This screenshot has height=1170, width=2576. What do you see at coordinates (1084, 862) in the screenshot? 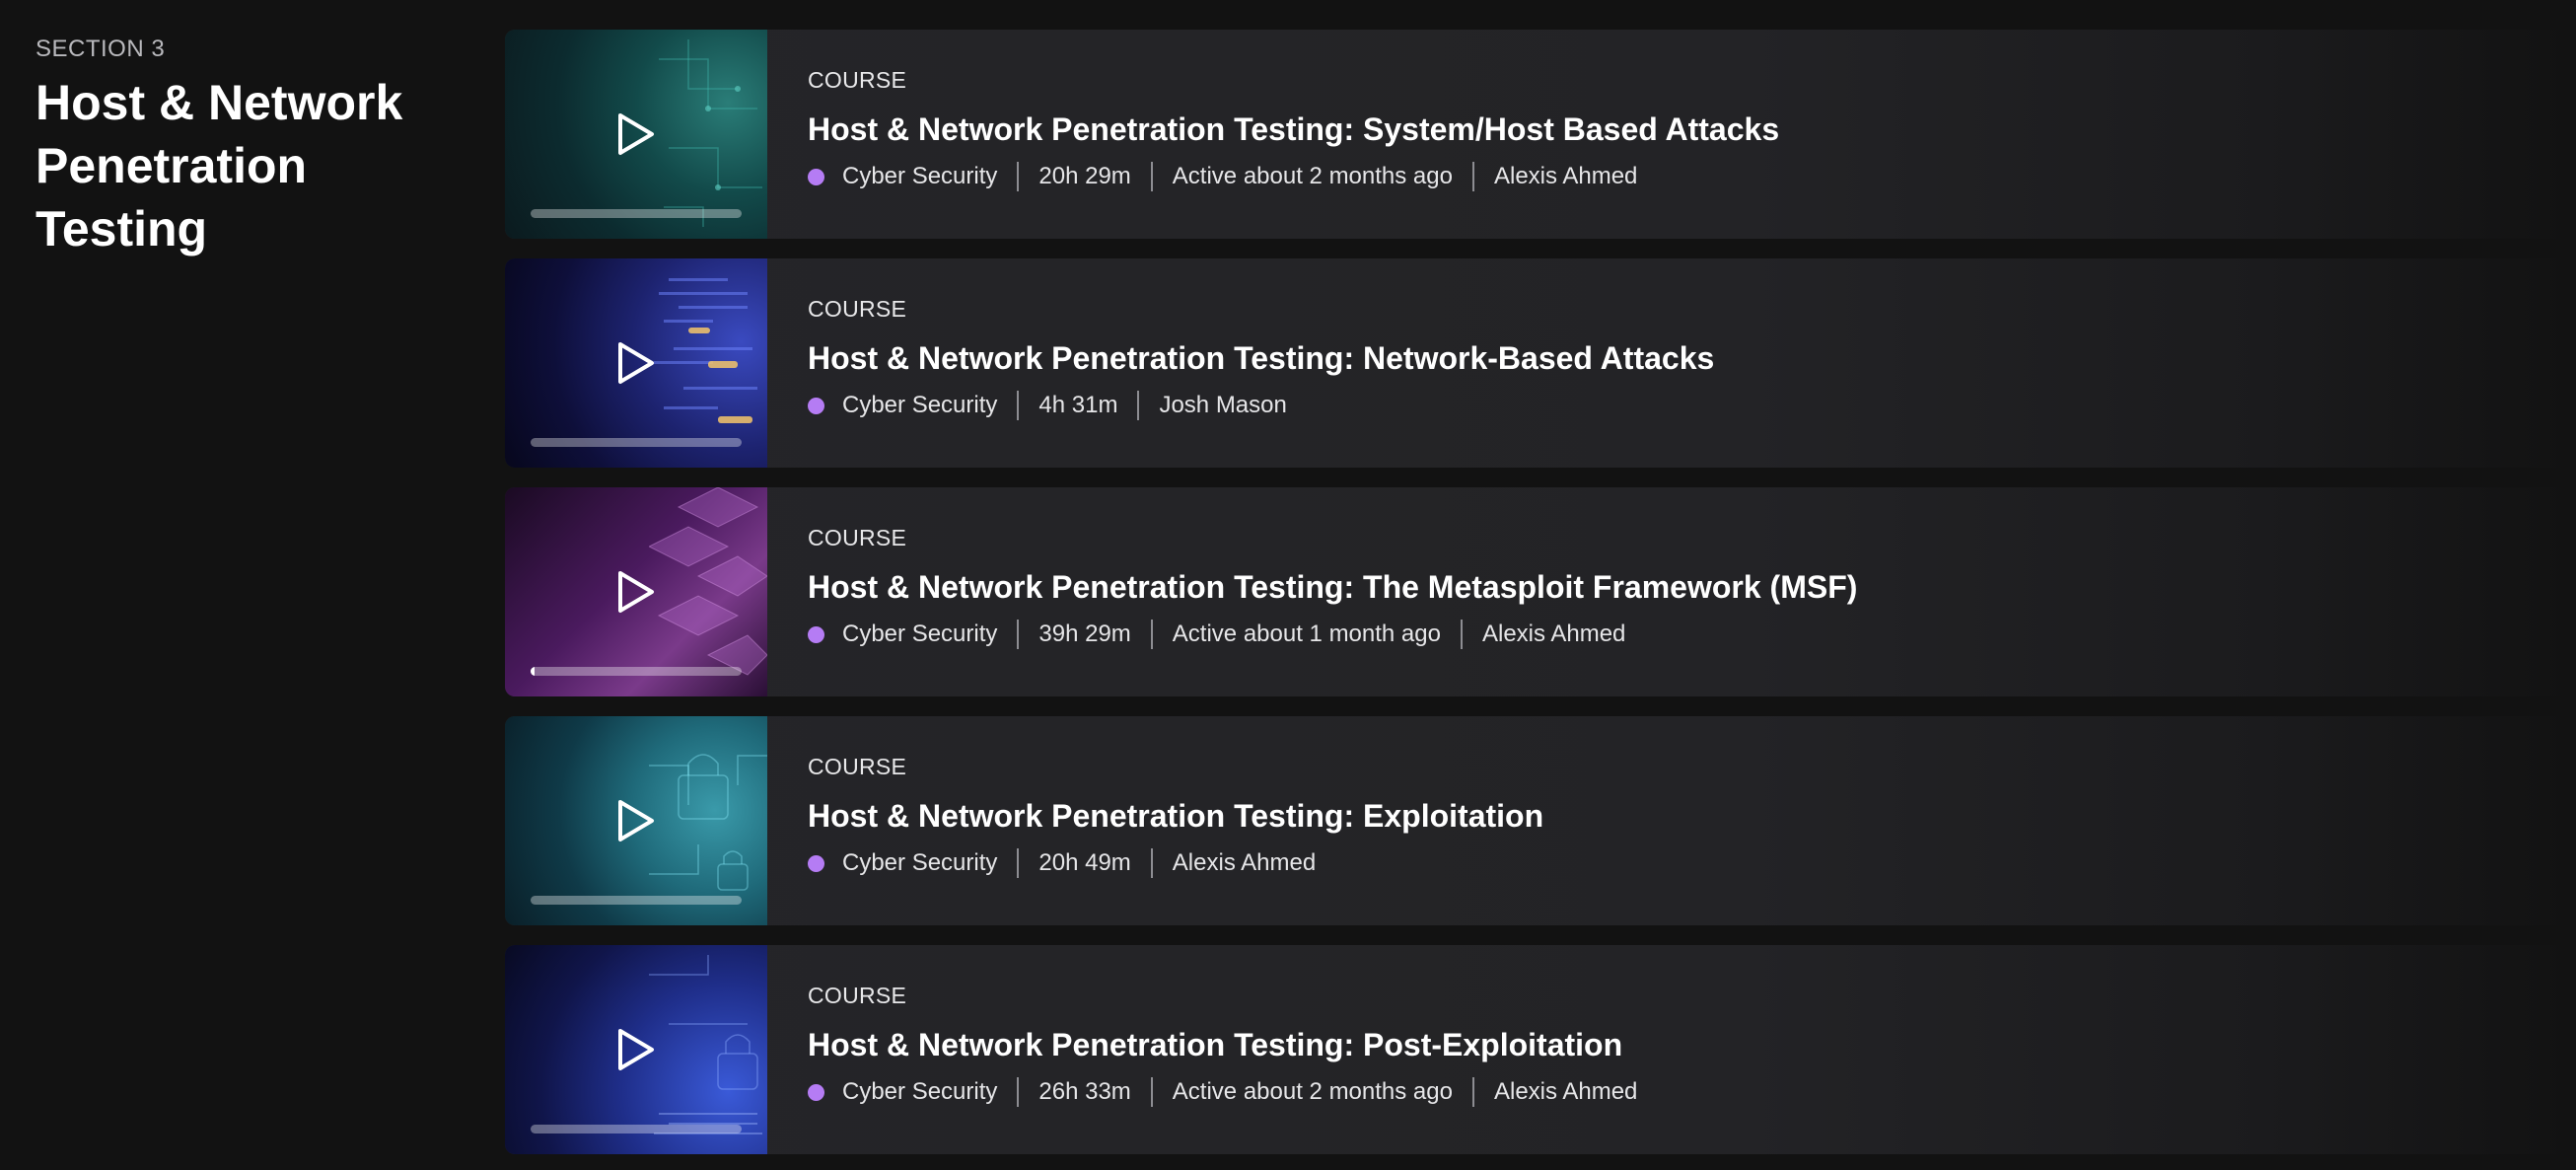
I see `course-duration: 20h 49m` at bounding box center [1084, 862].